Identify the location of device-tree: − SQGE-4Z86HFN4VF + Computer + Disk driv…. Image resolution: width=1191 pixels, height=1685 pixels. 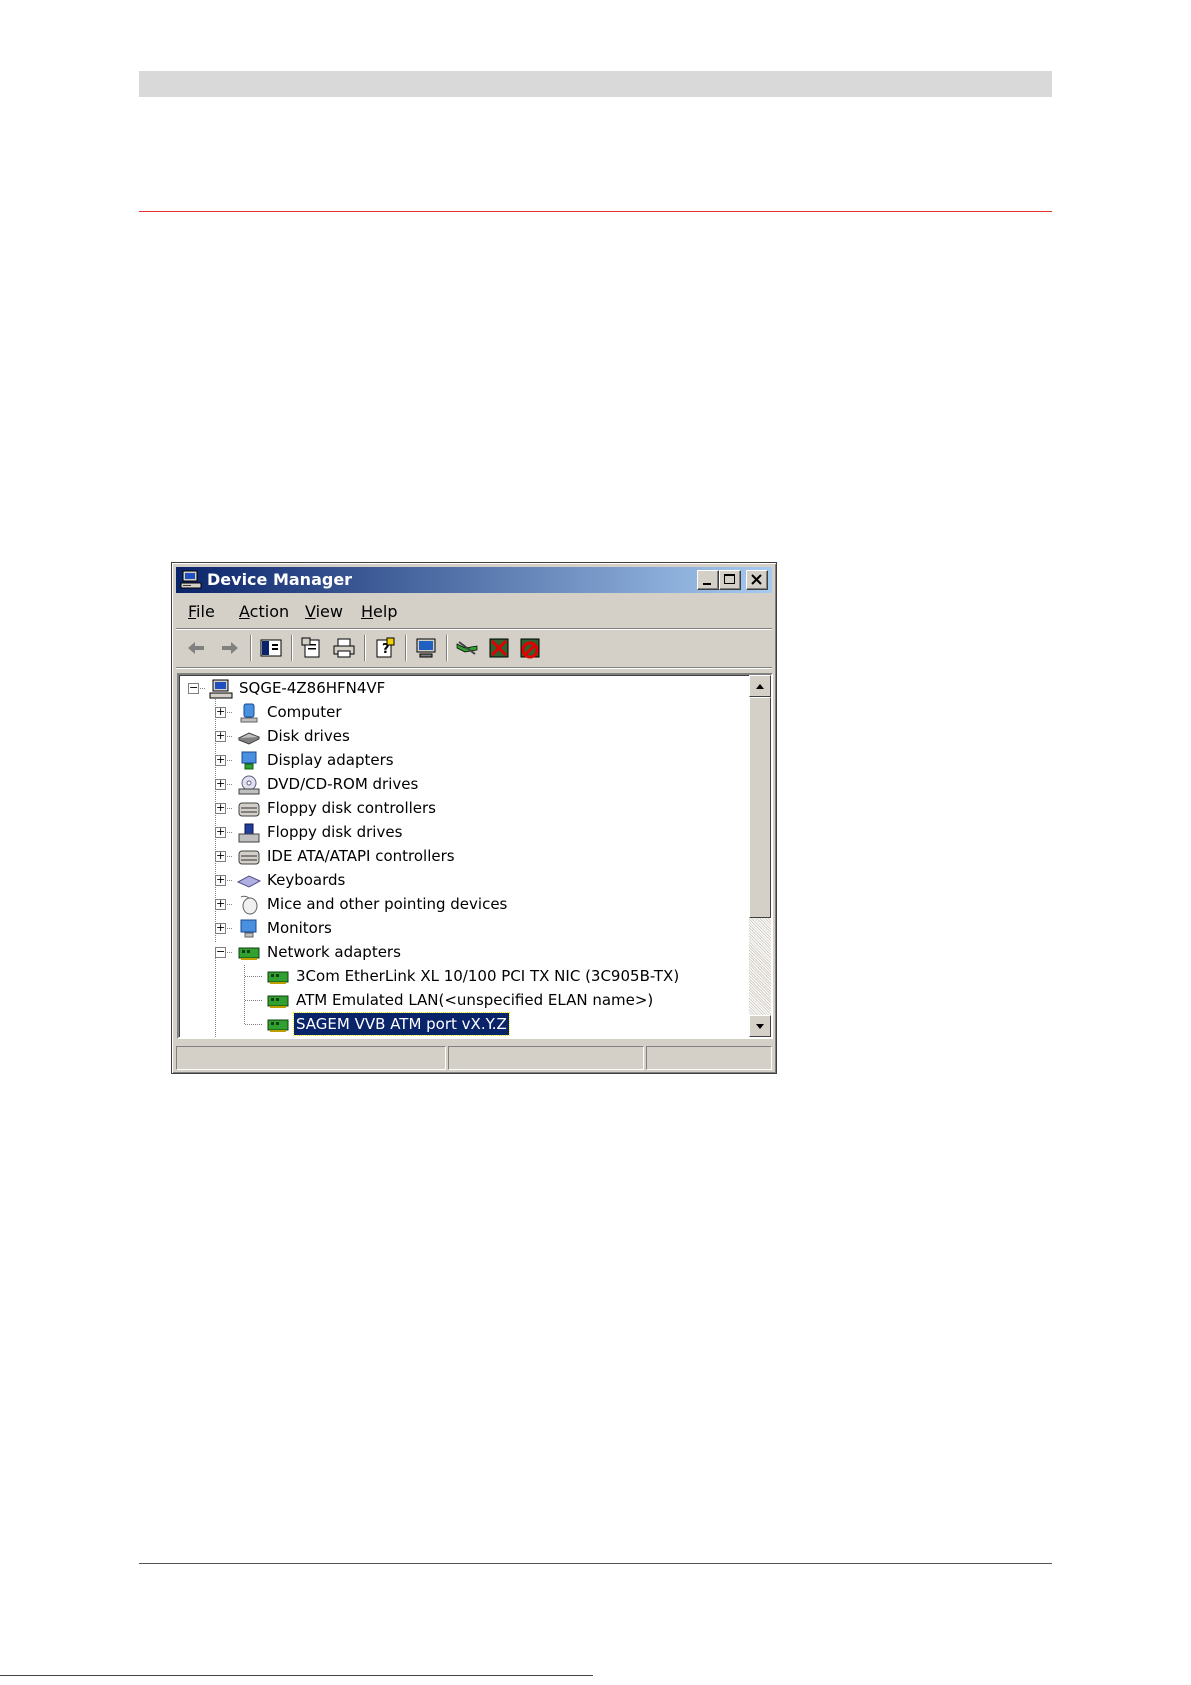
(475, 856).